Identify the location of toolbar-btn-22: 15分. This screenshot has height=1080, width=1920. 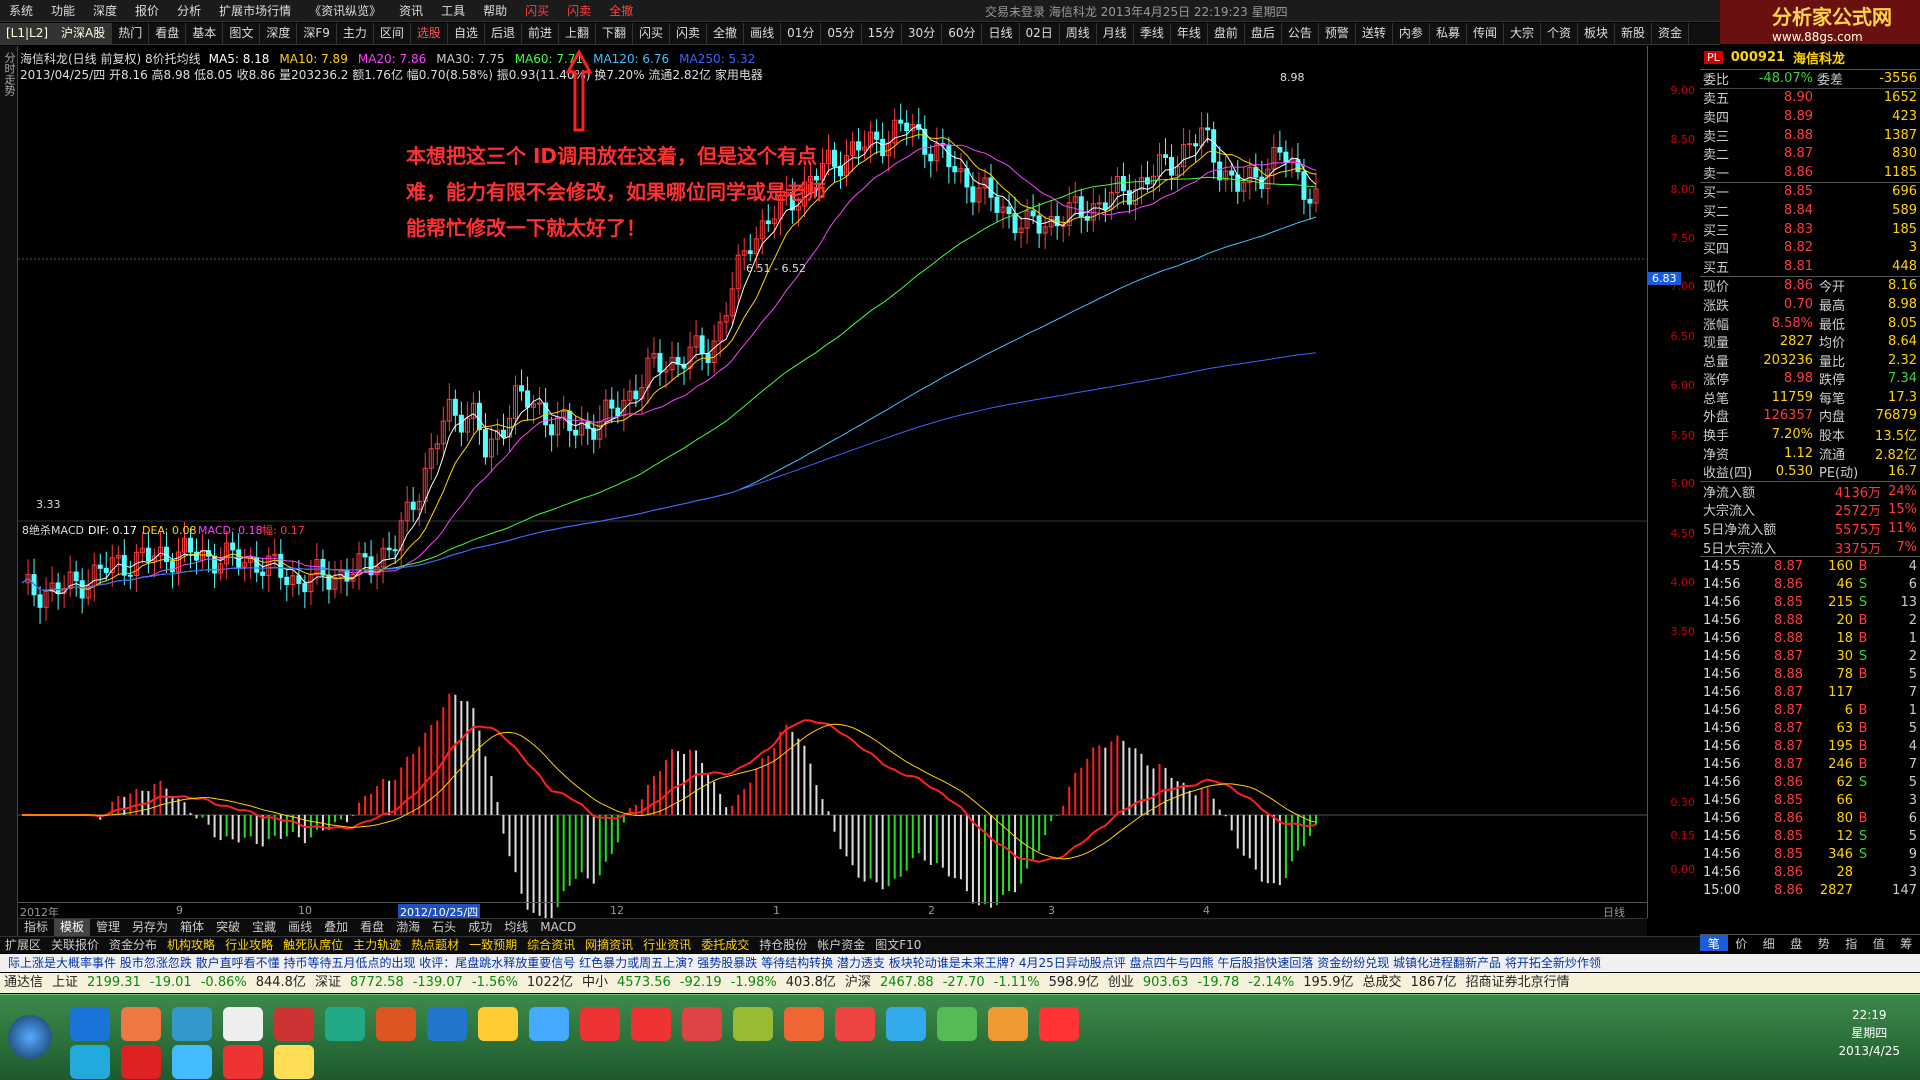
(882, 33).